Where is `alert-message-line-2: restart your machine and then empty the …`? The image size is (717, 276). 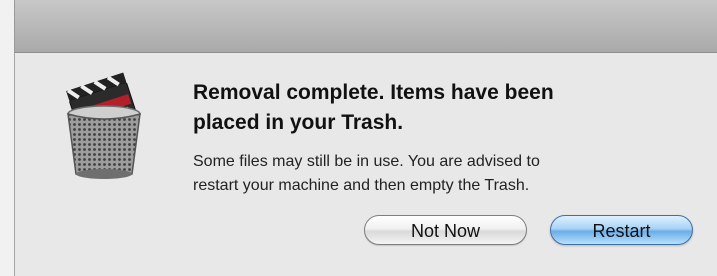 alert-message-line-2: restart your machine and then empty the … is located at coordinates (361, 185).